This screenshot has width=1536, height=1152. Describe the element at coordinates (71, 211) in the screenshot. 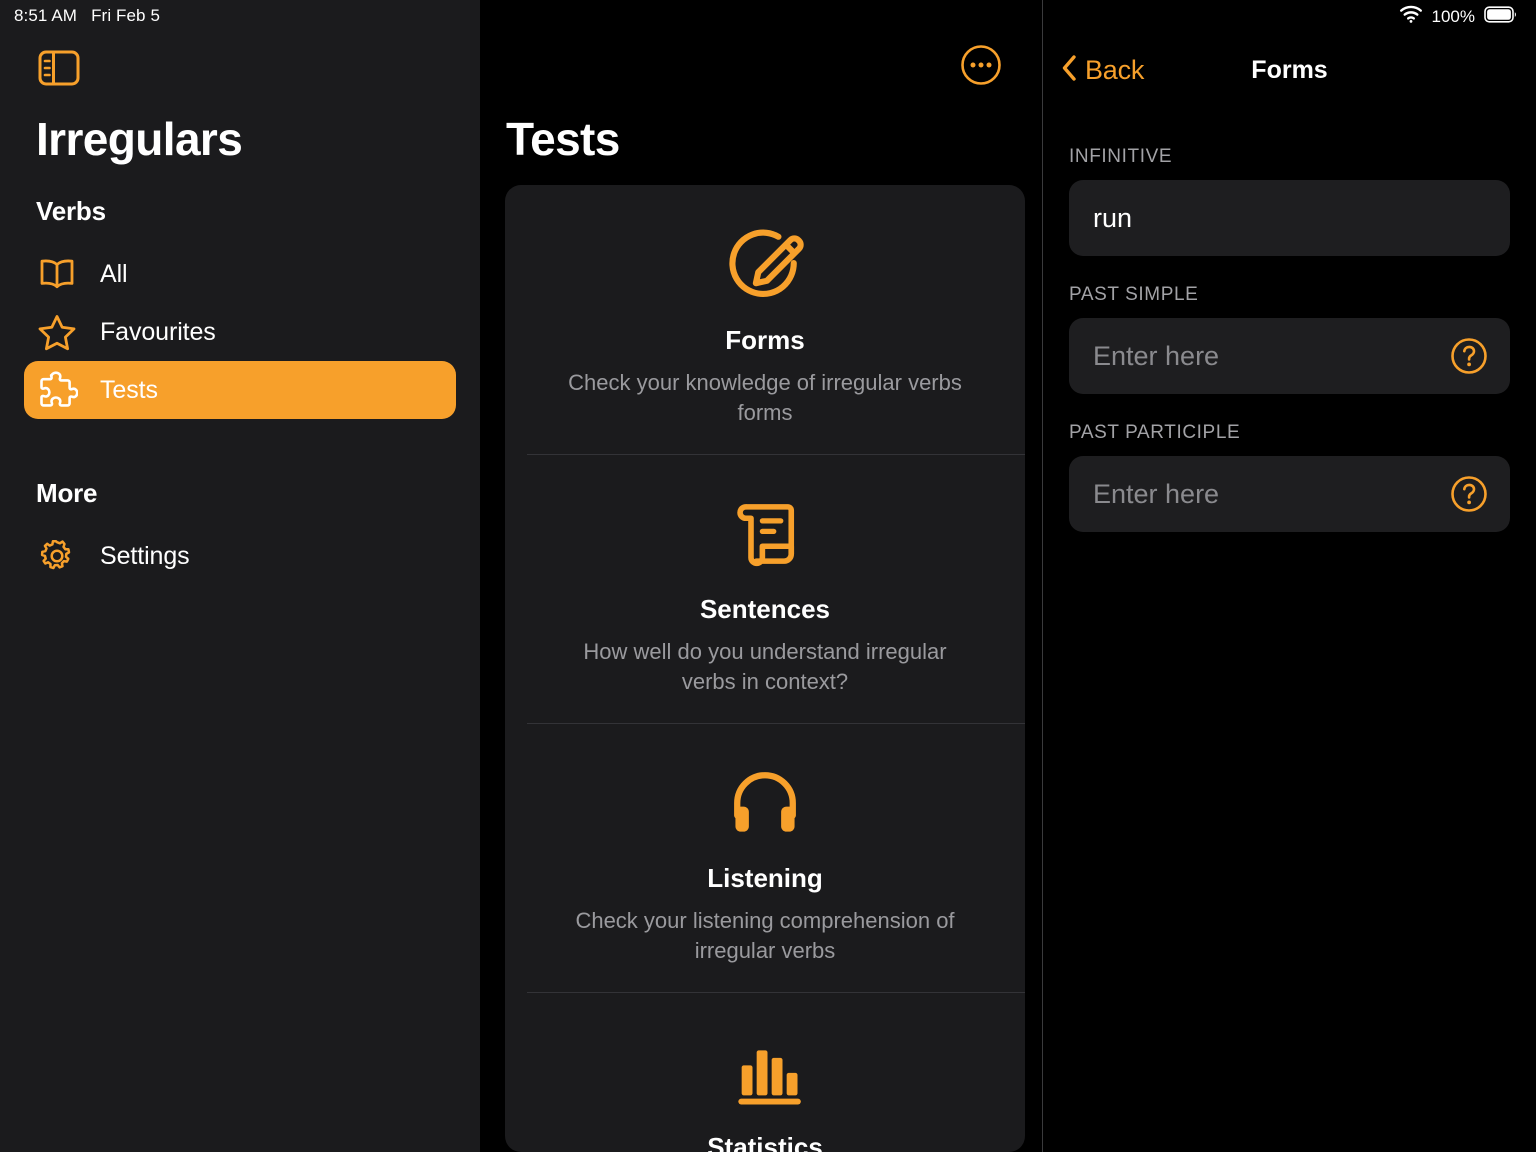

I see `section-heading-verbs: Verbs` at that location.